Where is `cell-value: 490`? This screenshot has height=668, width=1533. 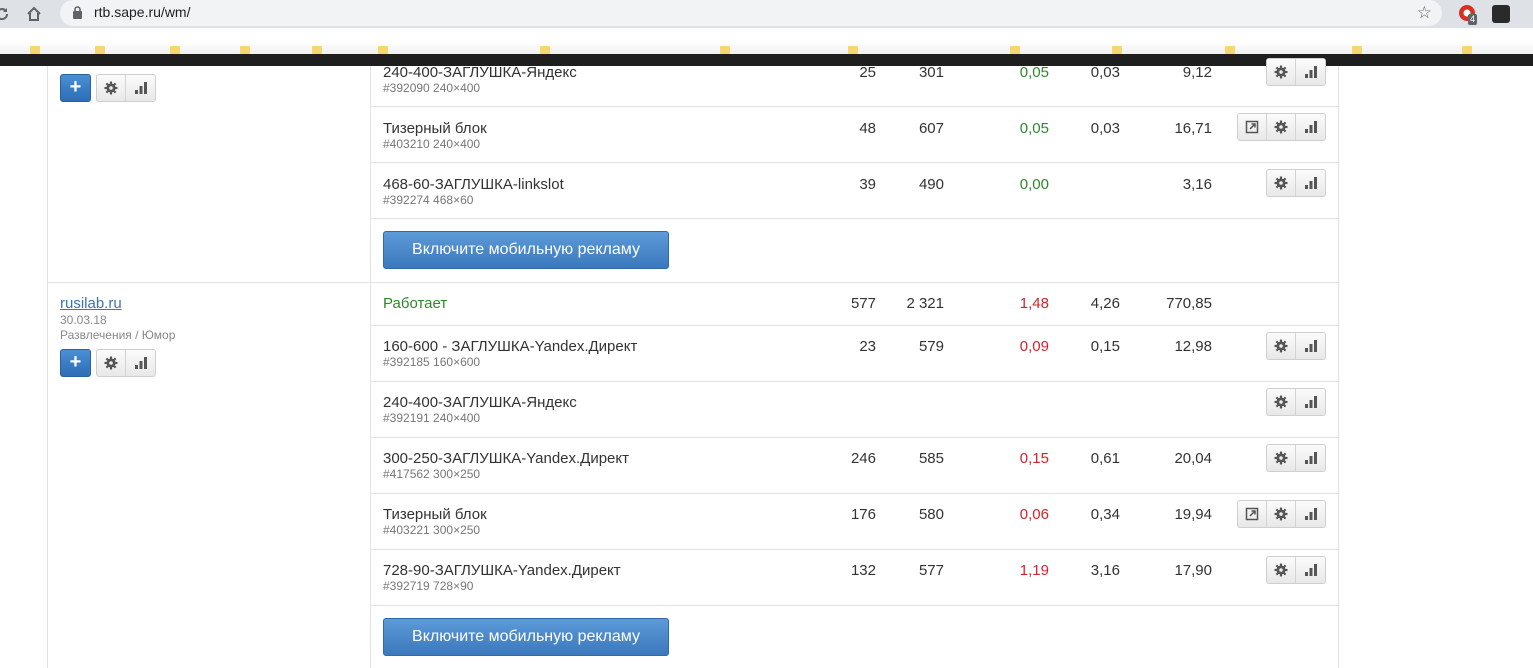
cell-value: 490 is located at coordinates (931, 184).